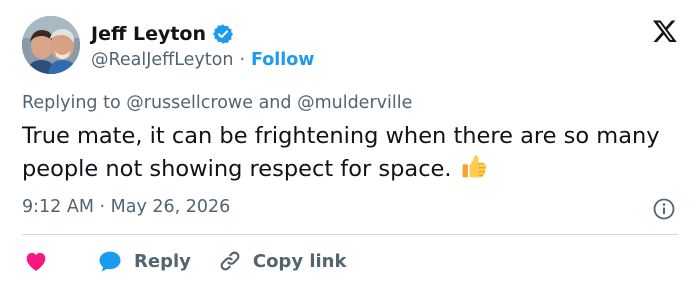 The height and width of the screenshot is (287, 700). I want to click on like-button, so click(36, 261).